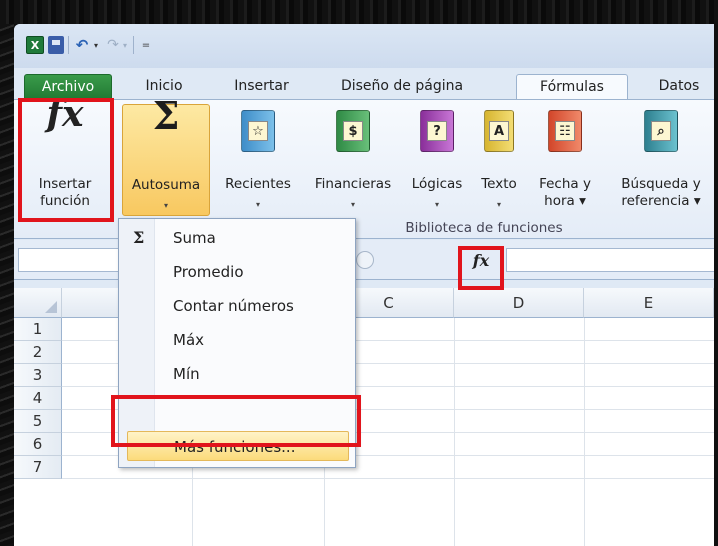 The height and width of the screenshot is (546, 718). I want to click on menu-item-max: Máx, so click(237, 340).